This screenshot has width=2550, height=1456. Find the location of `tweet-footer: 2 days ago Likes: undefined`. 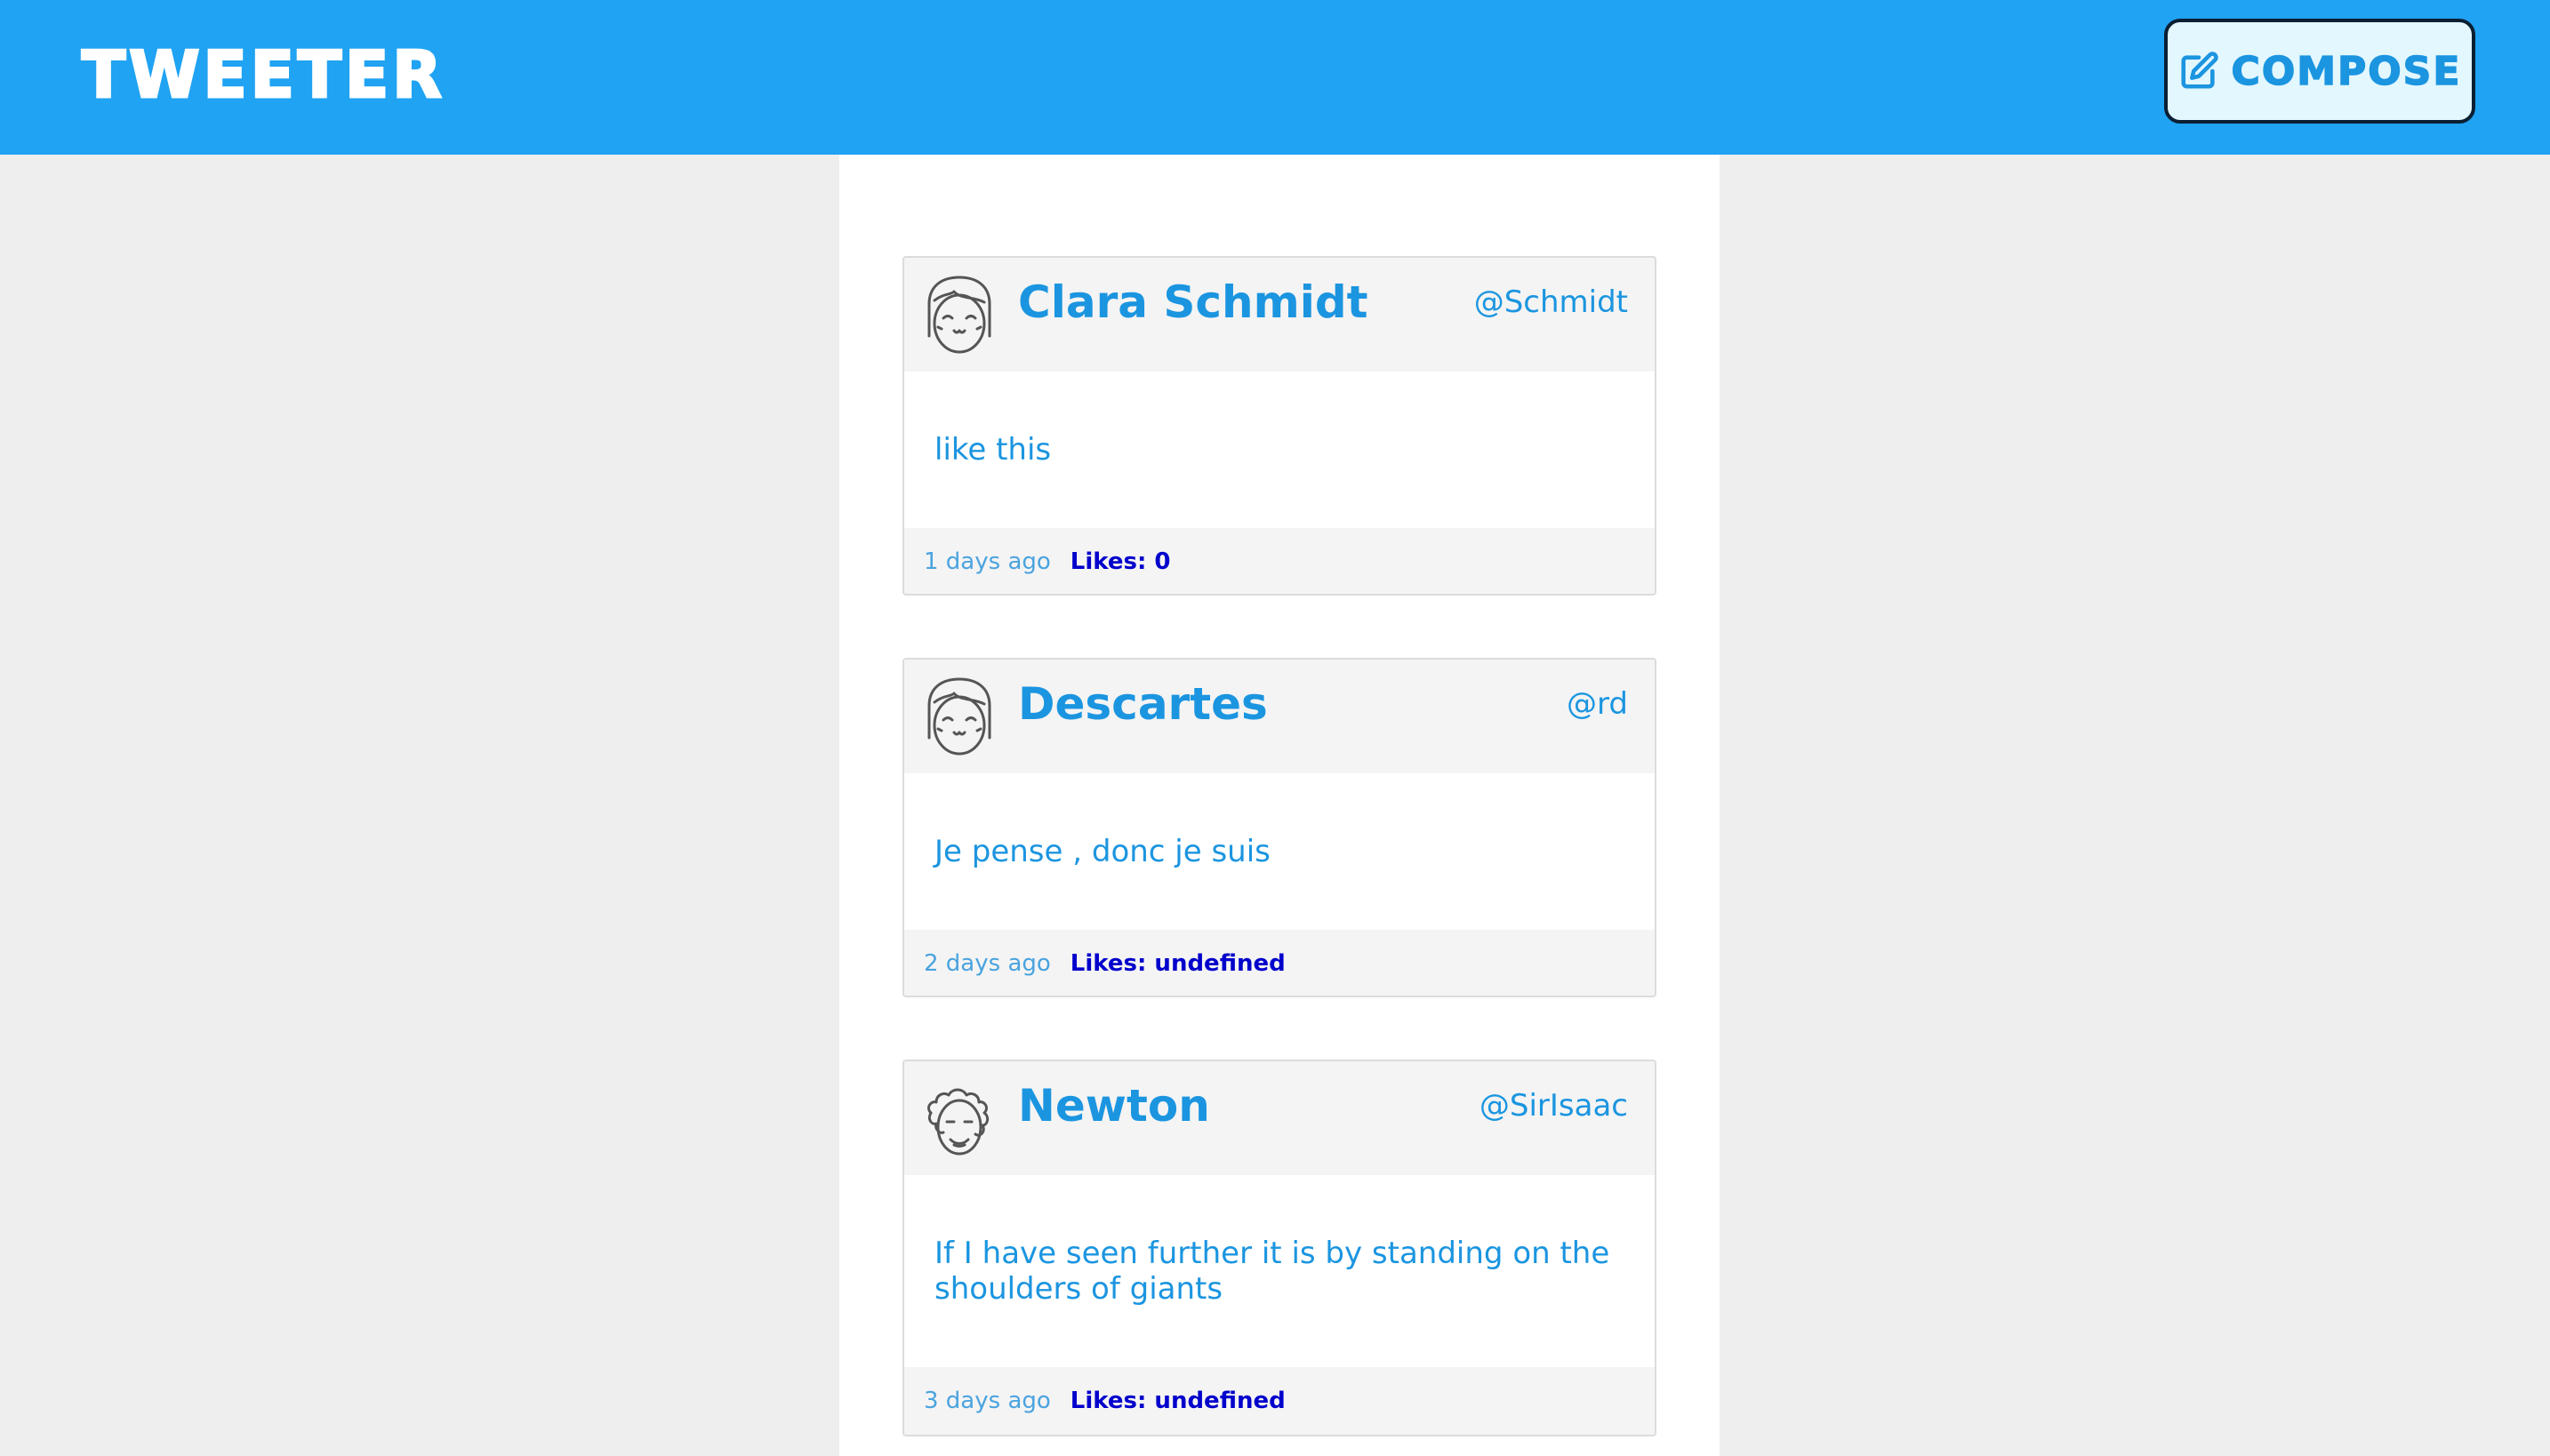

tweet-footer: 2 days ago Likes: undefined is located at coordinates (1279, 963).